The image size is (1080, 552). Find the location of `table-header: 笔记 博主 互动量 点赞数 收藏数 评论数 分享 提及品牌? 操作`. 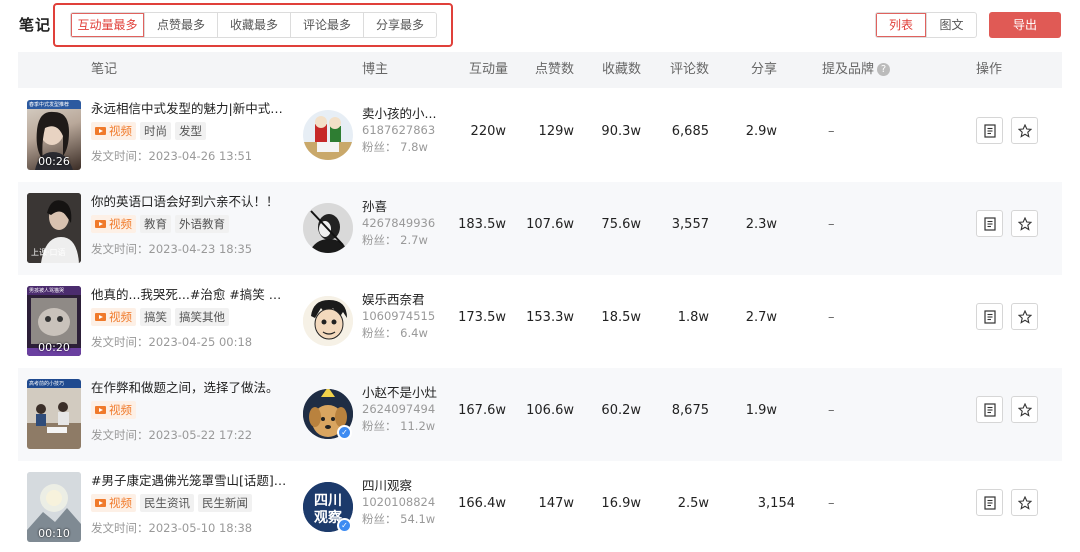

table-header: 笔记 博主 互动量 点赞数 收藏数 评论数 分享 提及品牌? 操作 is located at coordinates (540, 70).